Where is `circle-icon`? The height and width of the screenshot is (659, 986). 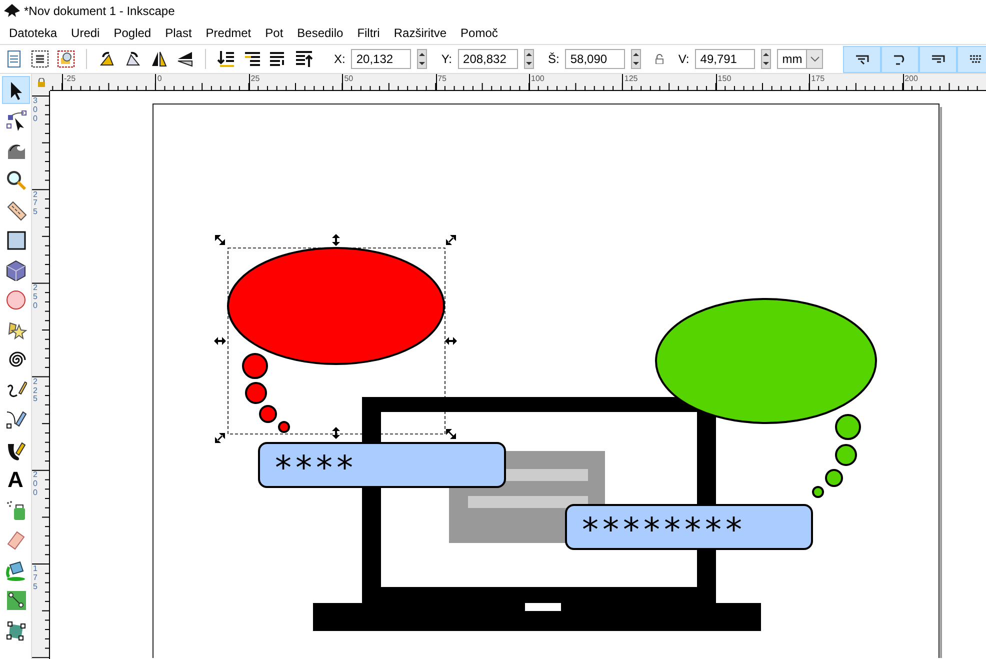
circle-icon is located at coordinates (15, 300).